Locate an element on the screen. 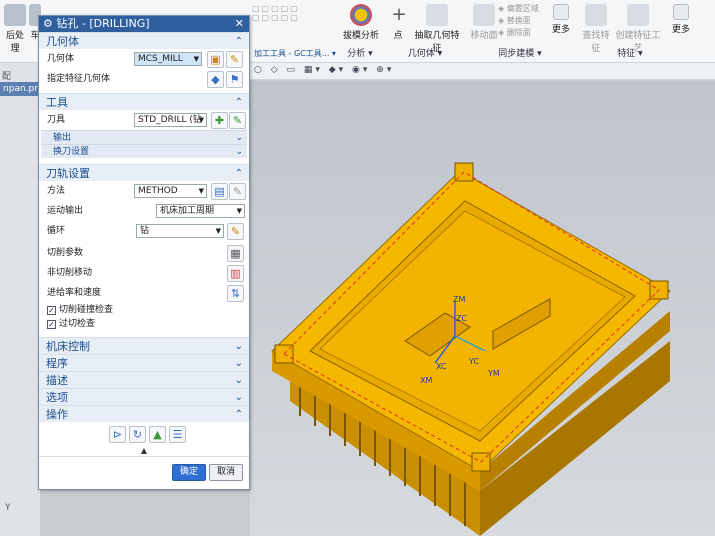  list-icon: ☰ is located at coordinates (177, 434).